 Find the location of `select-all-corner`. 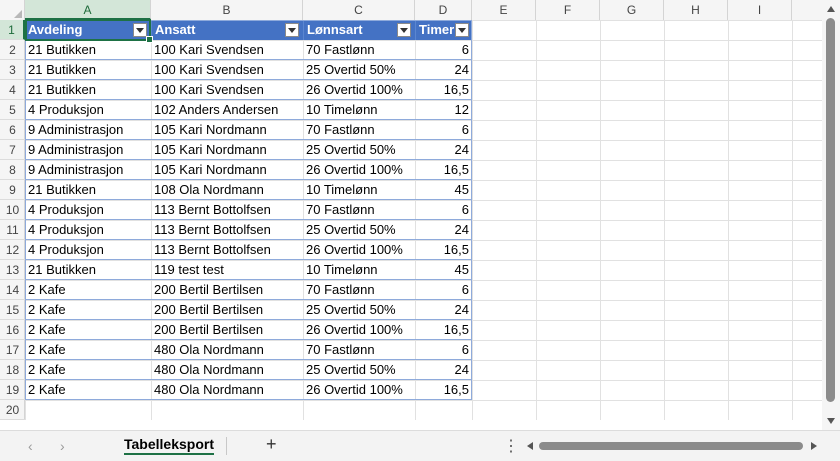

select-all-corner is located at coordinates (12, 10).